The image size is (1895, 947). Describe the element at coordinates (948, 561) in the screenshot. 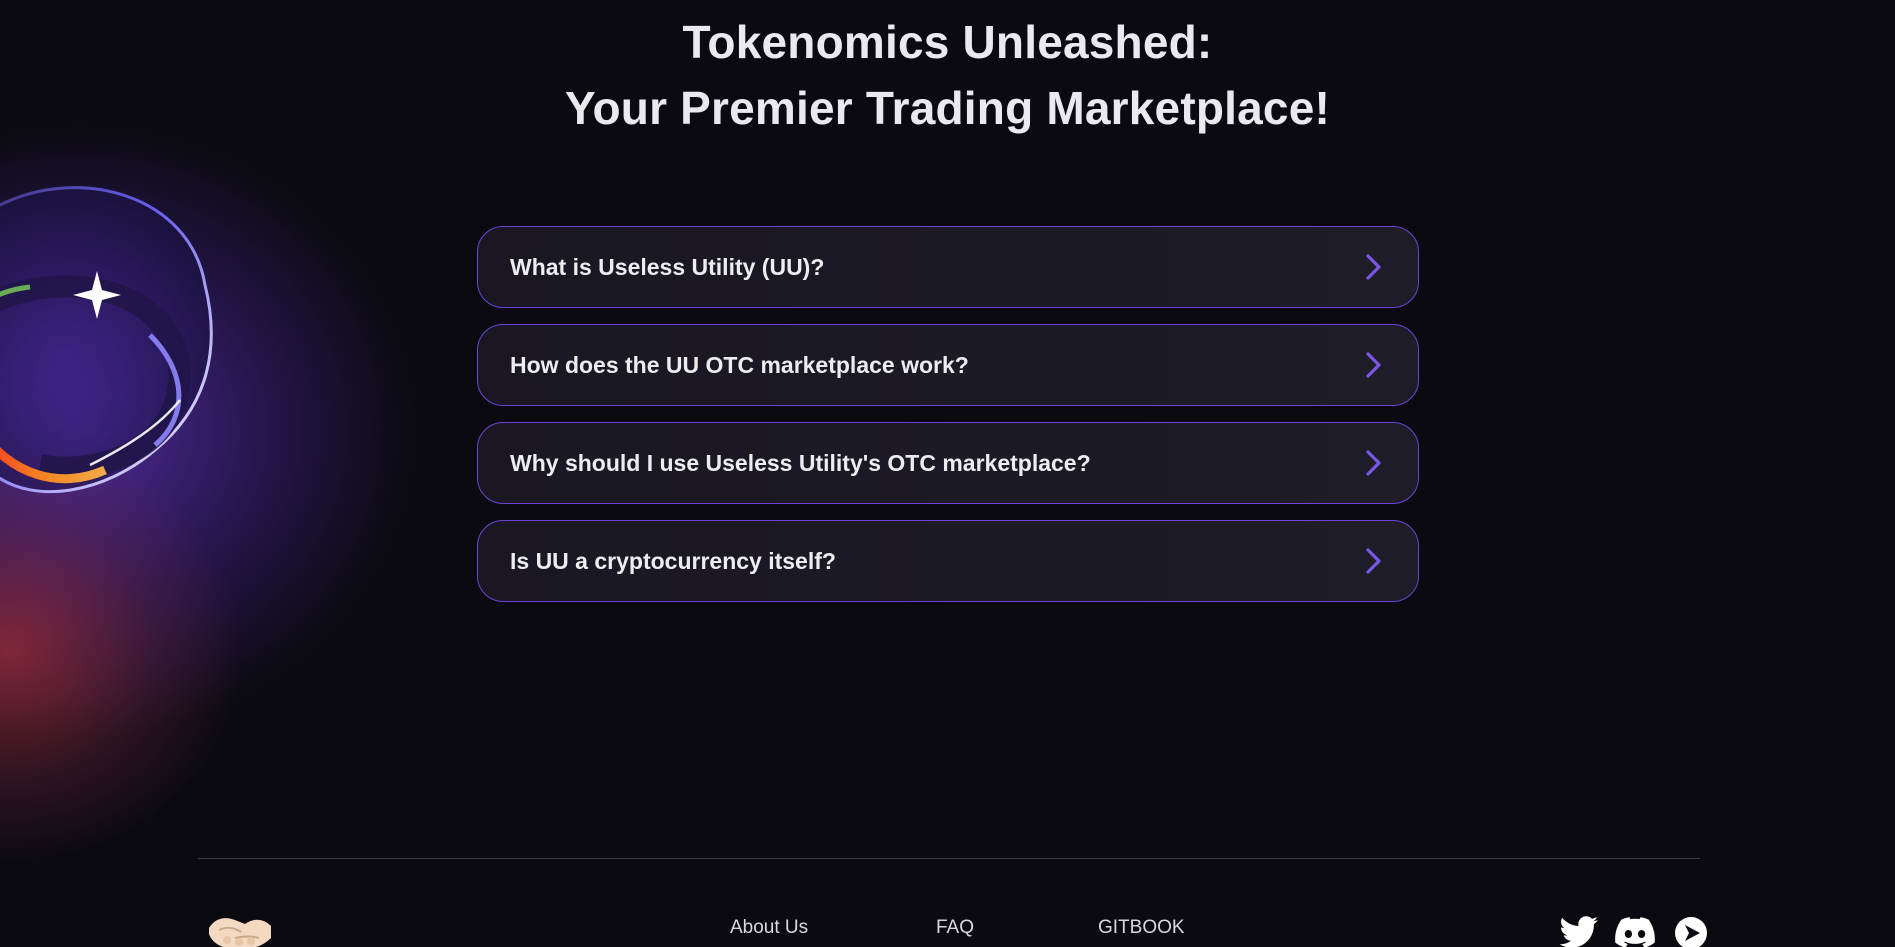

I see `faq-item-is-uu-crypto: Is UU a cryptocurrency itself?` at that location.